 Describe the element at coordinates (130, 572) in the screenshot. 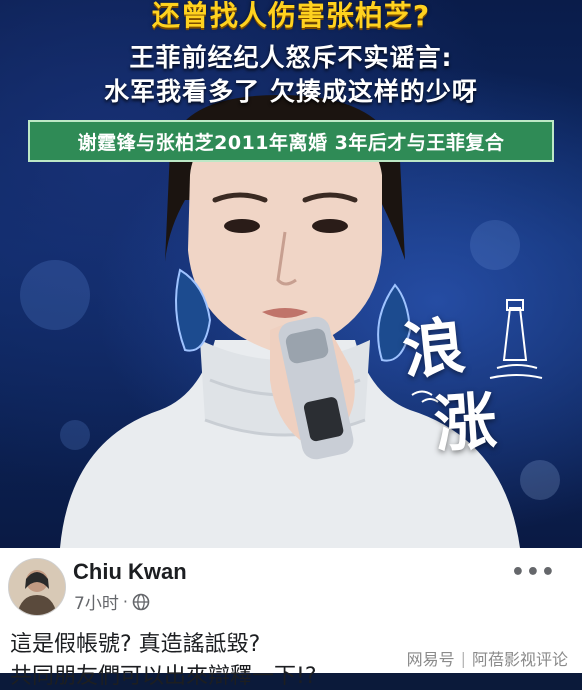

I see `author-name: Chiu Kwan` at that location.